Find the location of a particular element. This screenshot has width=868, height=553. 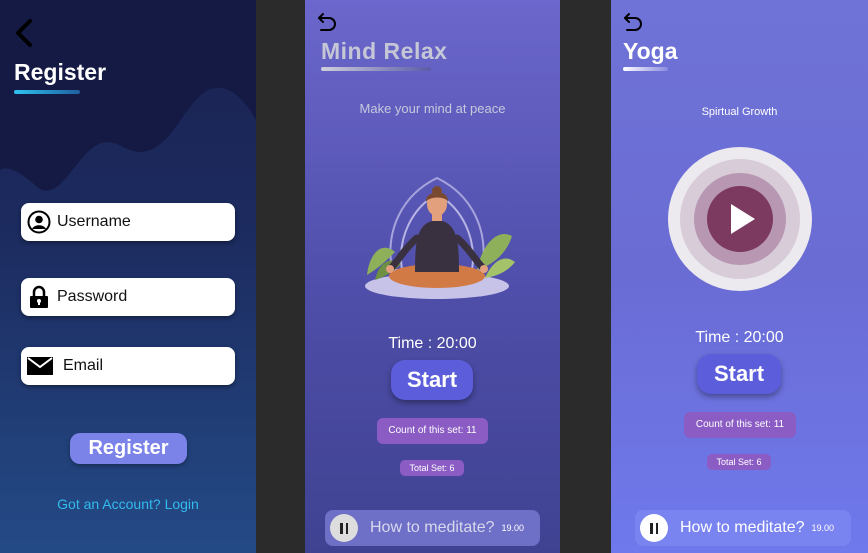

user-icon is located at coordinates (39, 222).